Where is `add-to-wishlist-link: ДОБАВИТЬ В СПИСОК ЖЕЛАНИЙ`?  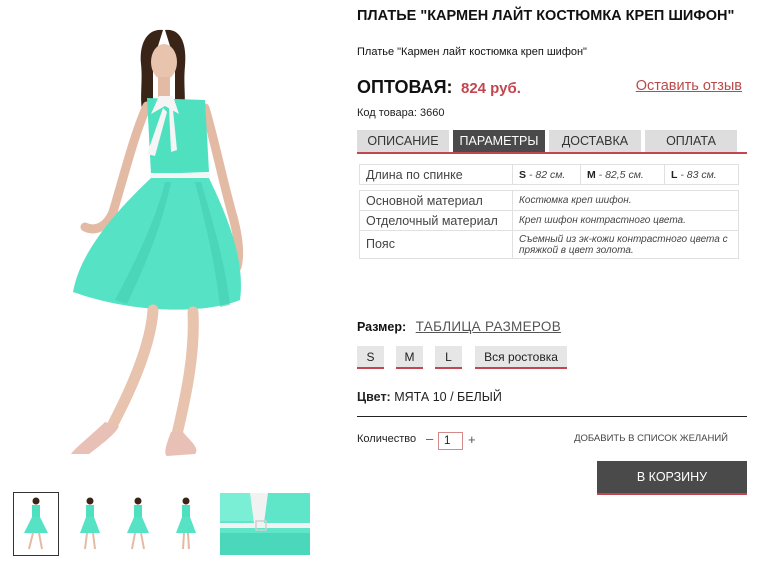 add-to-wishlist-link: ДОБАВИТЬ В СПИСОК ЖЕЛАНИЙ is located at coordinates (651, 438).